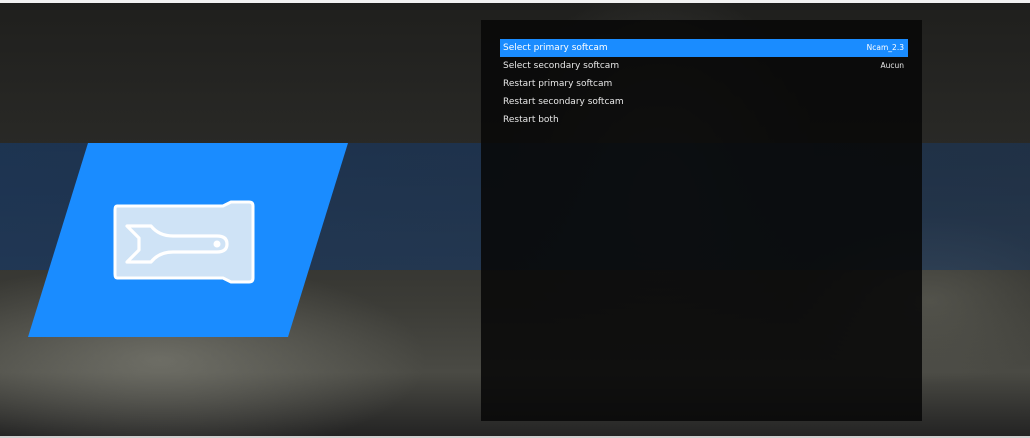  Describe the element at coordinates (885, 47) in the screenshot. I see `menu-item-value: Ncam_2.3` at that location.